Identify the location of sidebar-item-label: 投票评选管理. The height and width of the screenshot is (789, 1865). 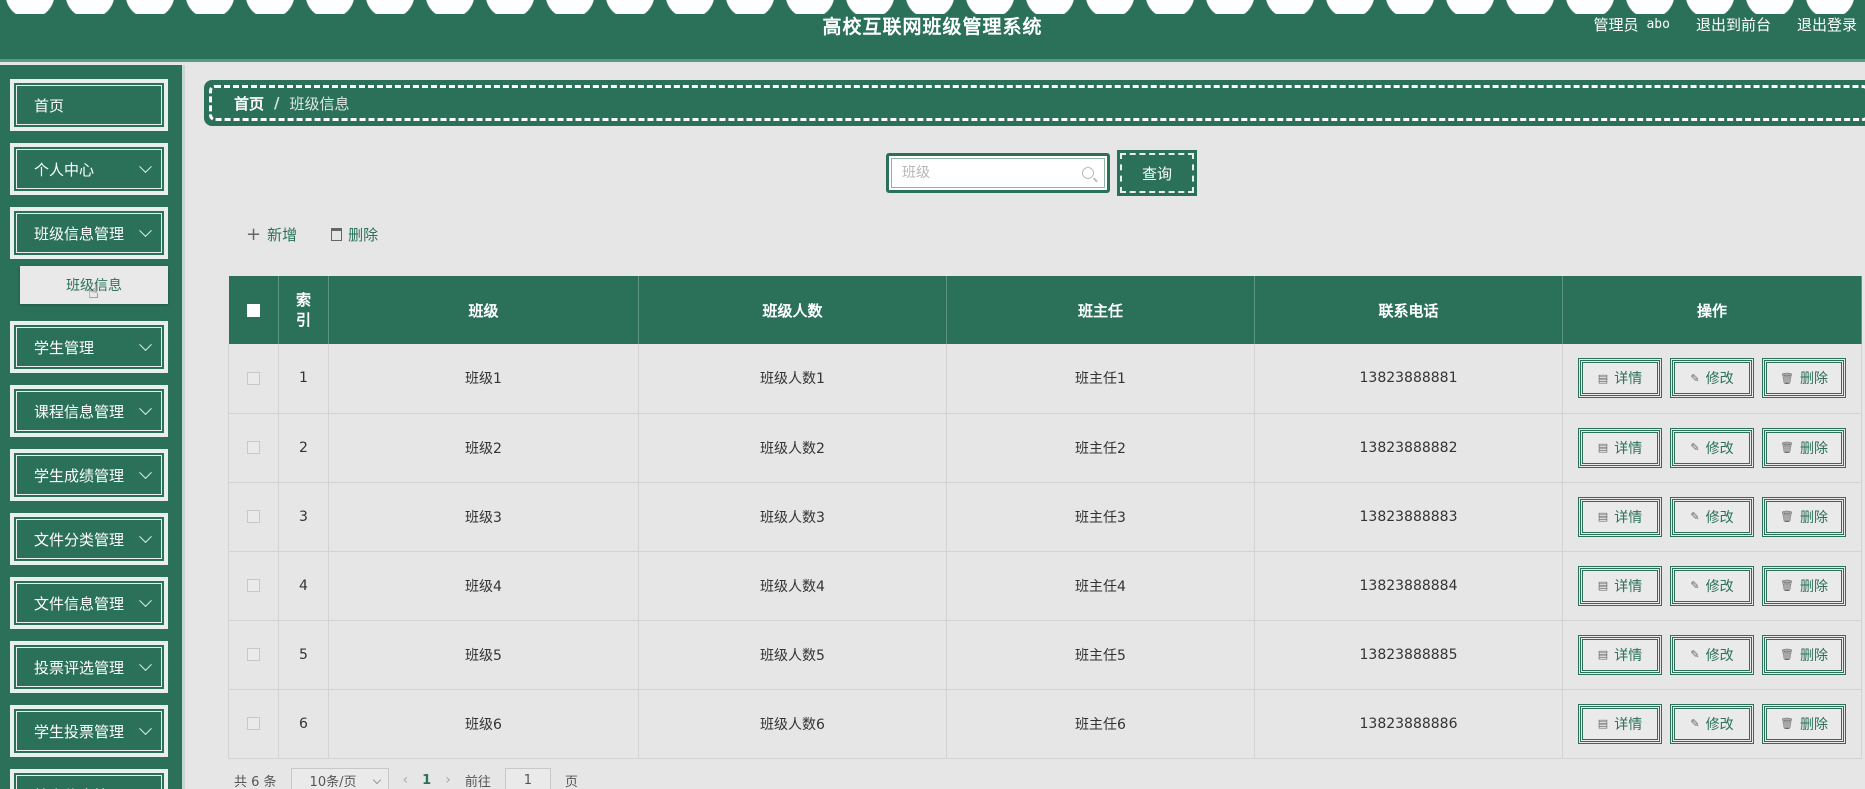
(79, 667).